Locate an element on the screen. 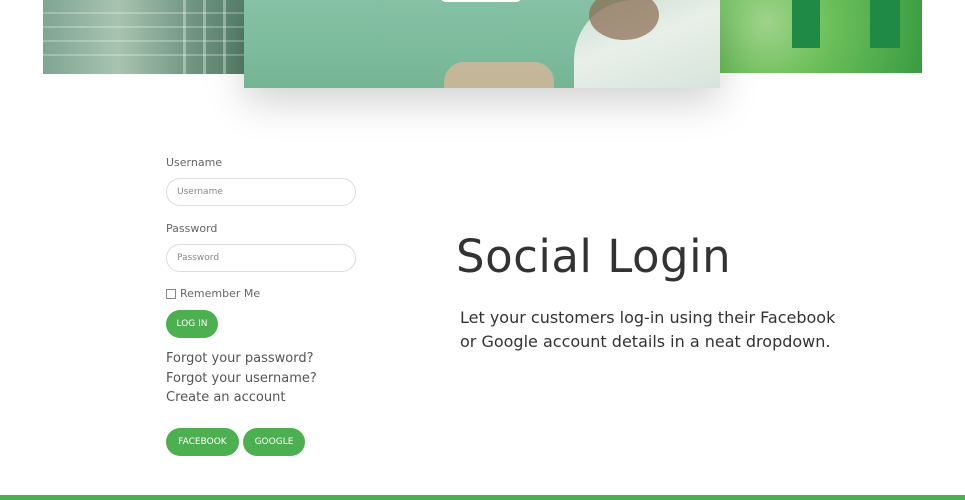 The image size is (965, 500). username-label: Username is located at coordinates (194, 162).